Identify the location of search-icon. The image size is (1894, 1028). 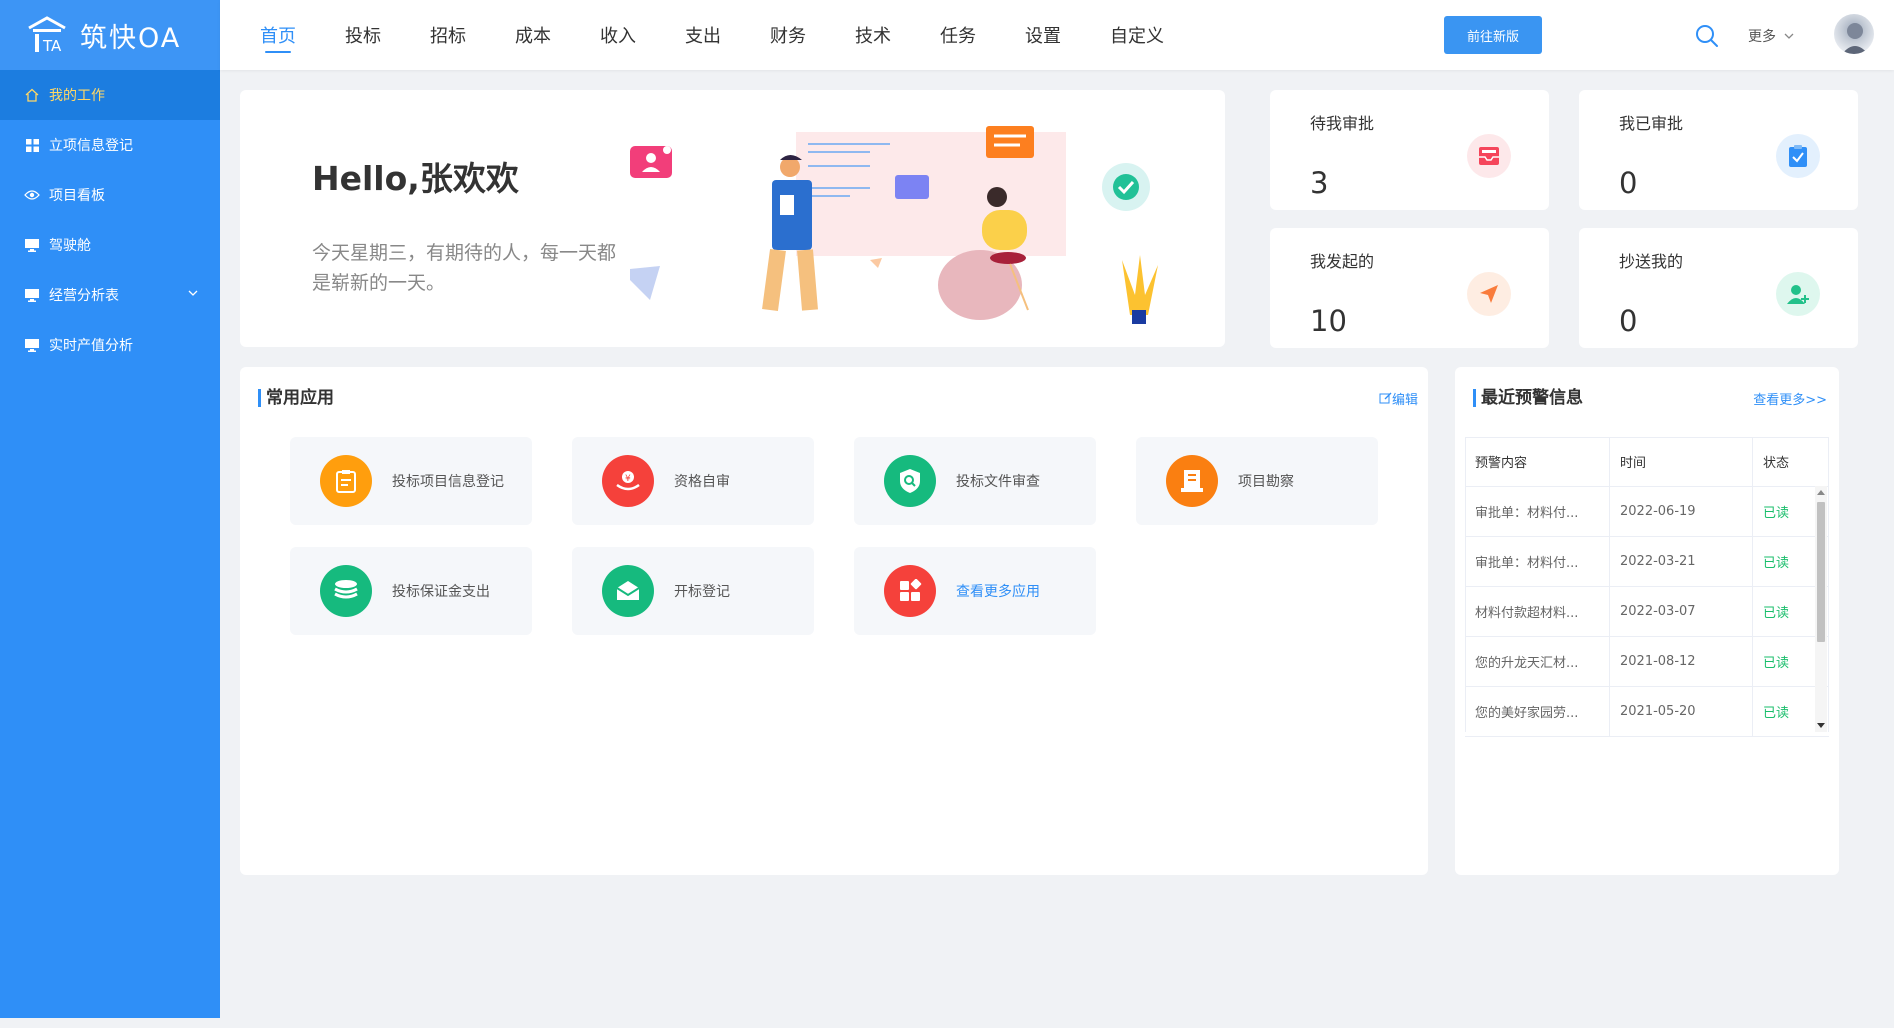
(1707, 36).